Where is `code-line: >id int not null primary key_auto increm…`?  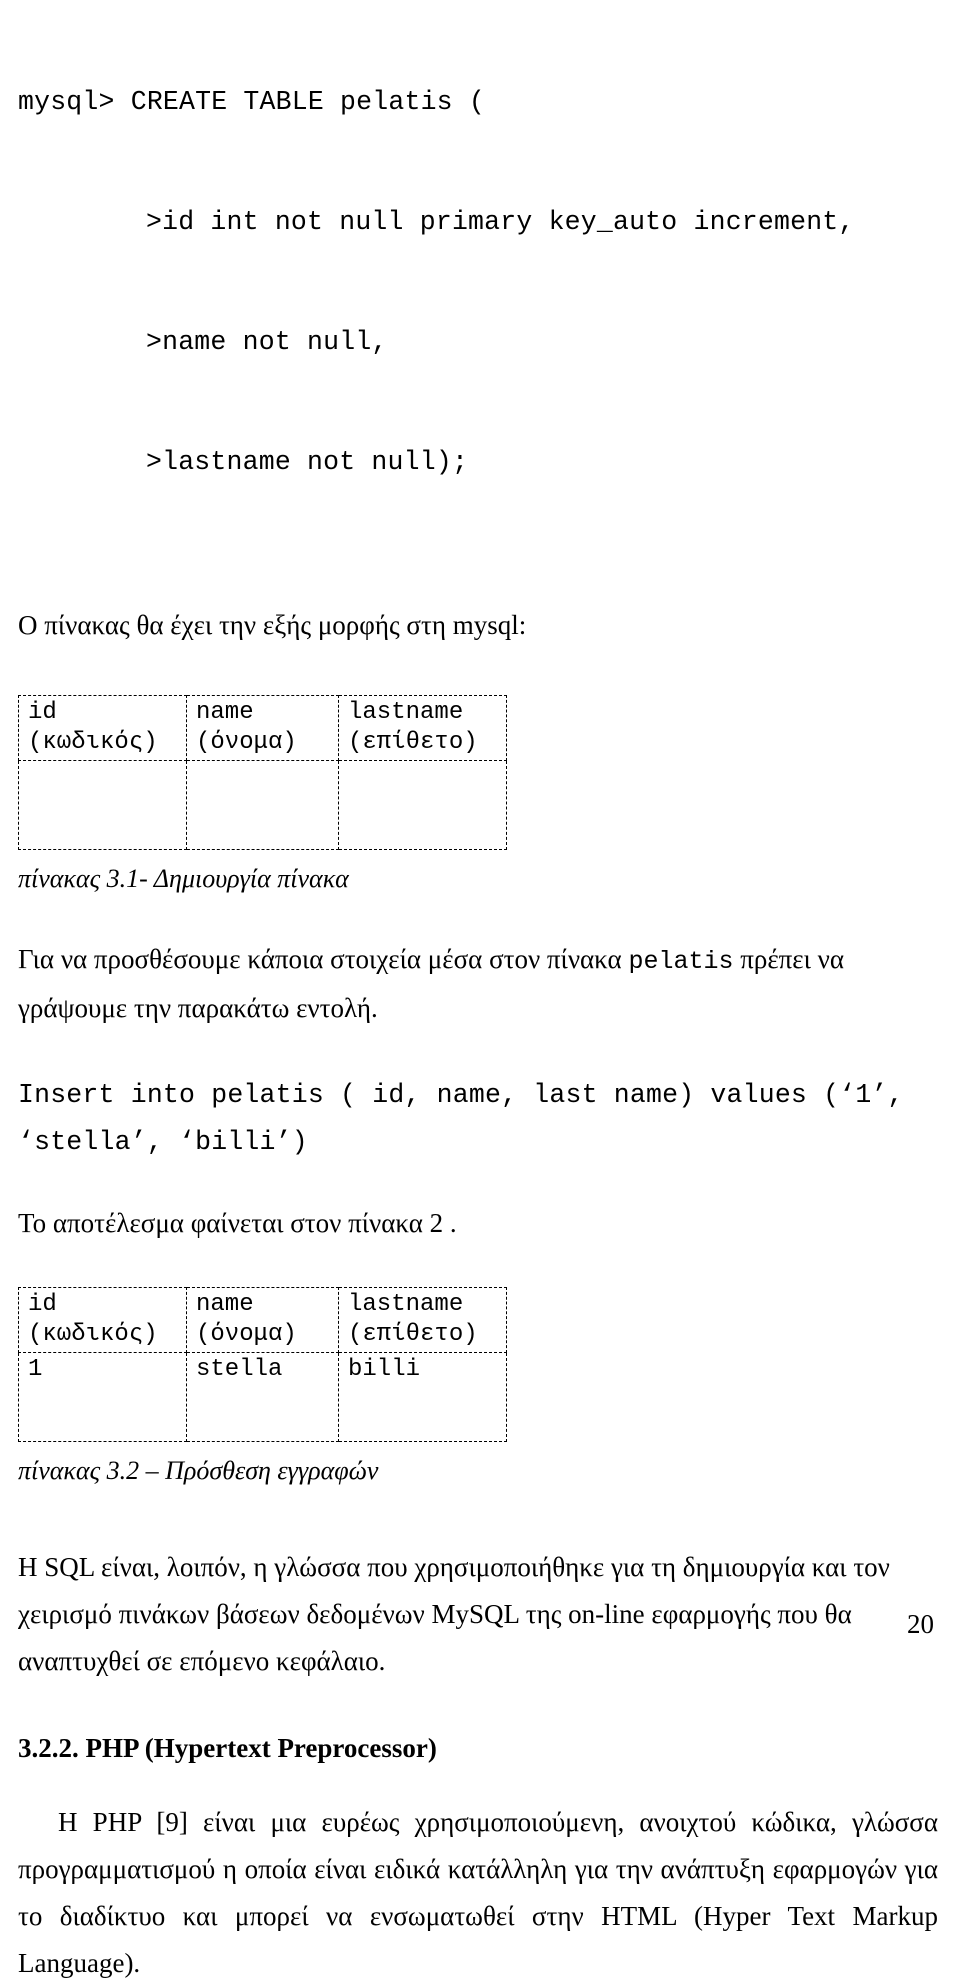 code-line: >id int not null primary key_auto increm… is located at coordinates (500, 222).